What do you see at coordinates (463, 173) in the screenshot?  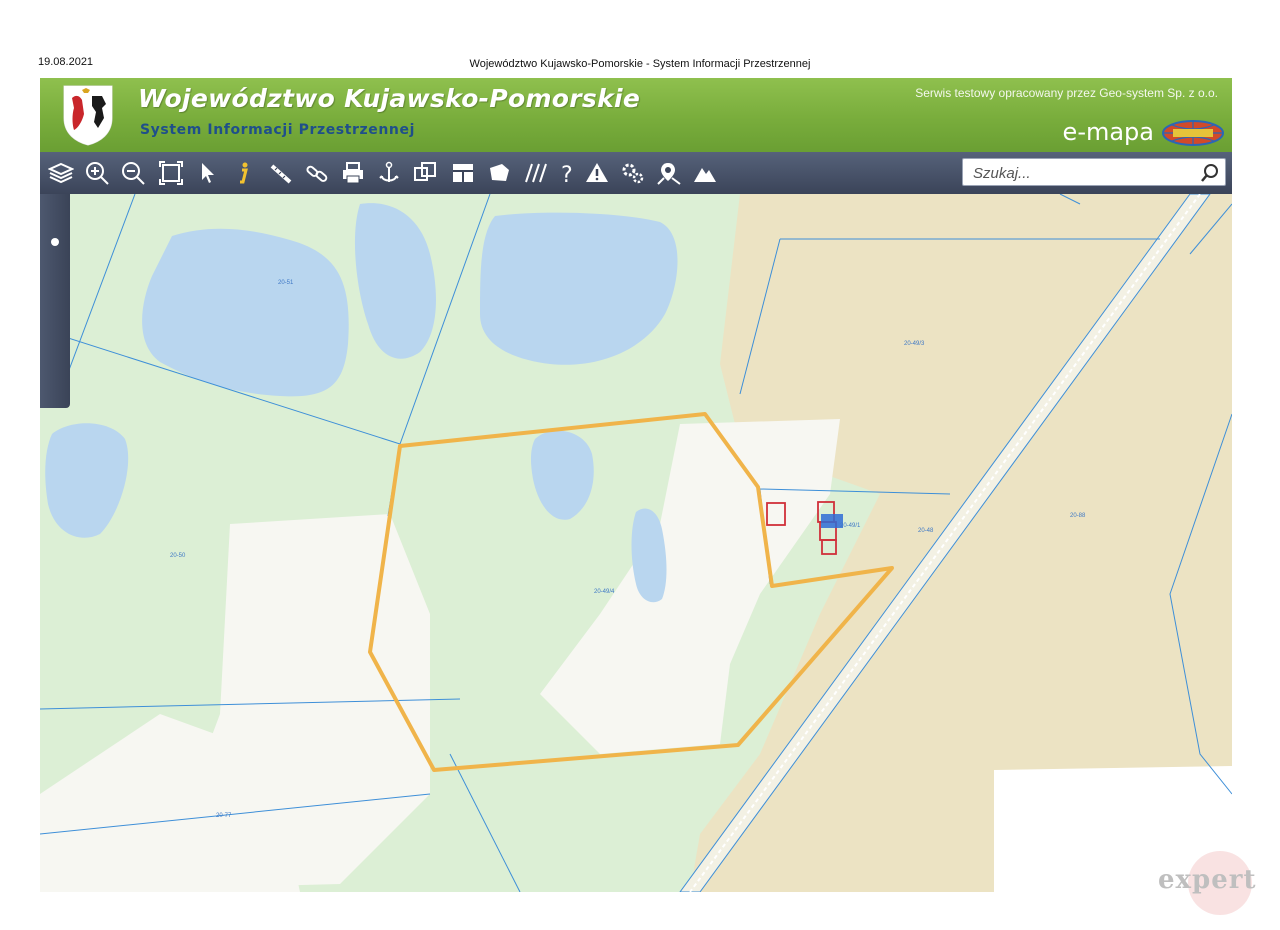 I see `layout-icon` at bounding box center [463, 173].